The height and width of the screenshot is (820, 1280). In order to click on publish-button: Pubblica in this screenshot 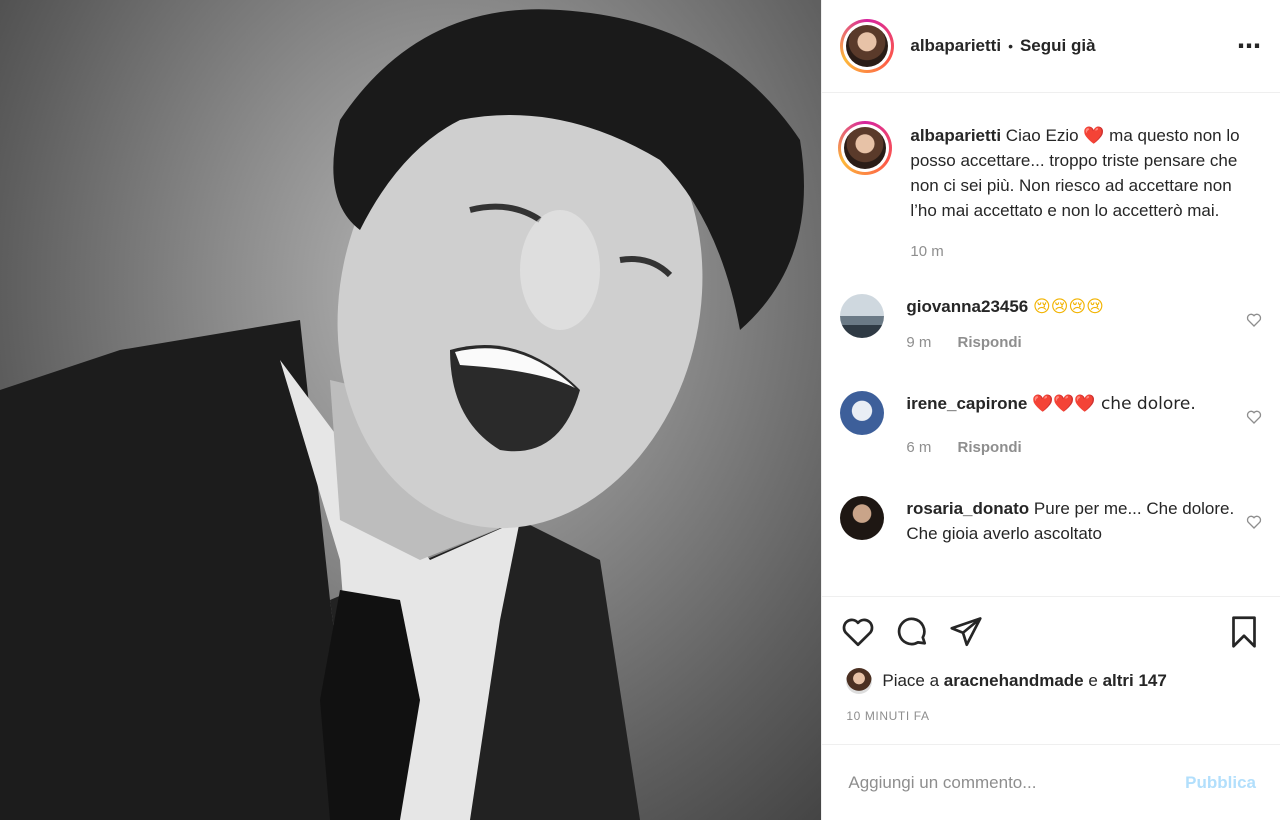, I will do `click(1220, 783)`.